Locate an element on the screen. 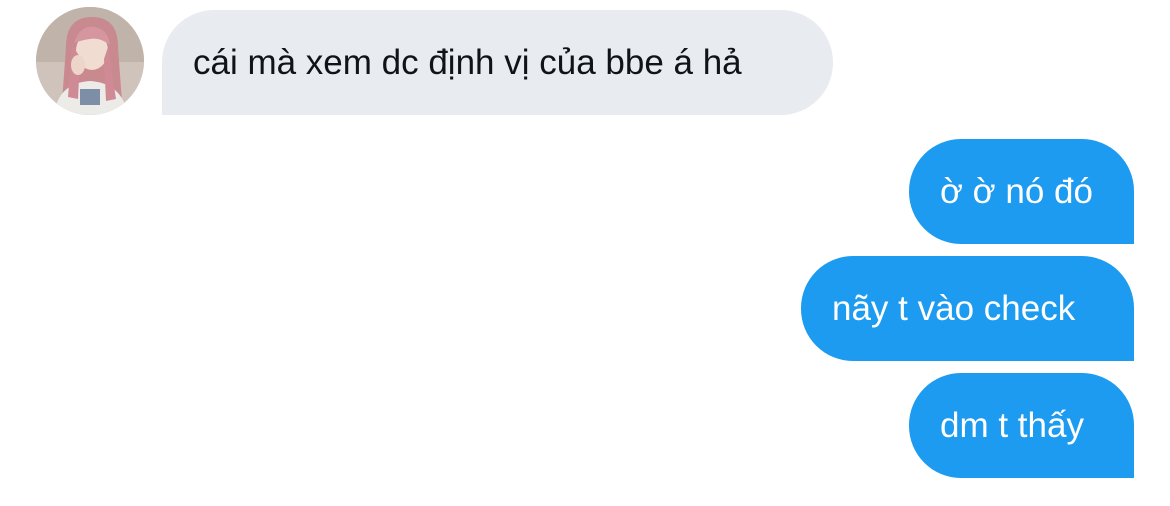 This screenshot has height=506, width=1170. outgoing-message-bubble: nãy t vào check is located at coordinates (967, 308).